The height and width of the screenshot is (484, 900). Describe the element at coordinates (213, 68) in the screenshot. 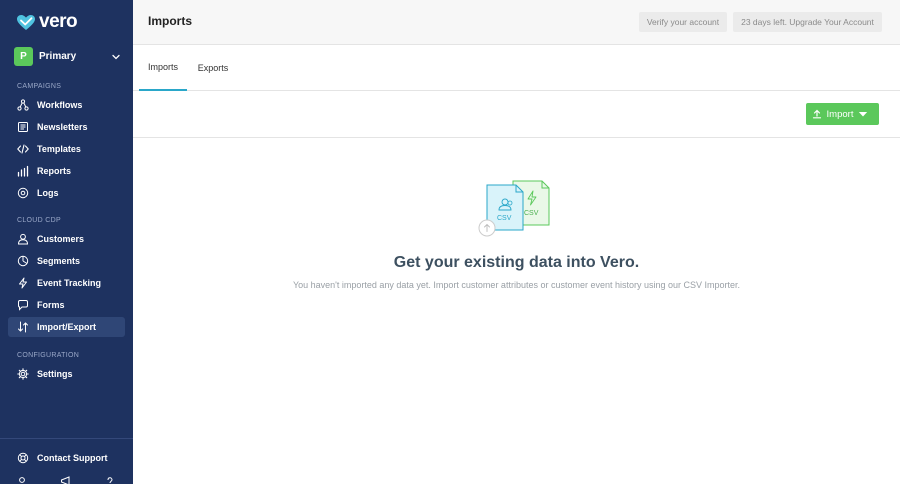

I see `tab-exports: Exports` at that location.